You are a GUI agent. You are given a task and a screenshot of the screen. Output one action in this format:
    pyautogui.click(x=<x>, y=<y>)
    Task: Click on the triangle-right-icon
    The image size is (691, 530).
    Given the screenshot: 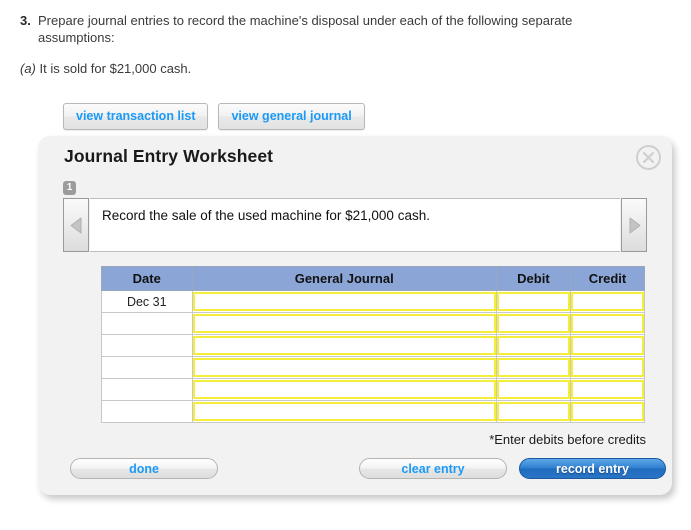 What is the action you would take?
    pyautogui.click(x=634, y=225)
    